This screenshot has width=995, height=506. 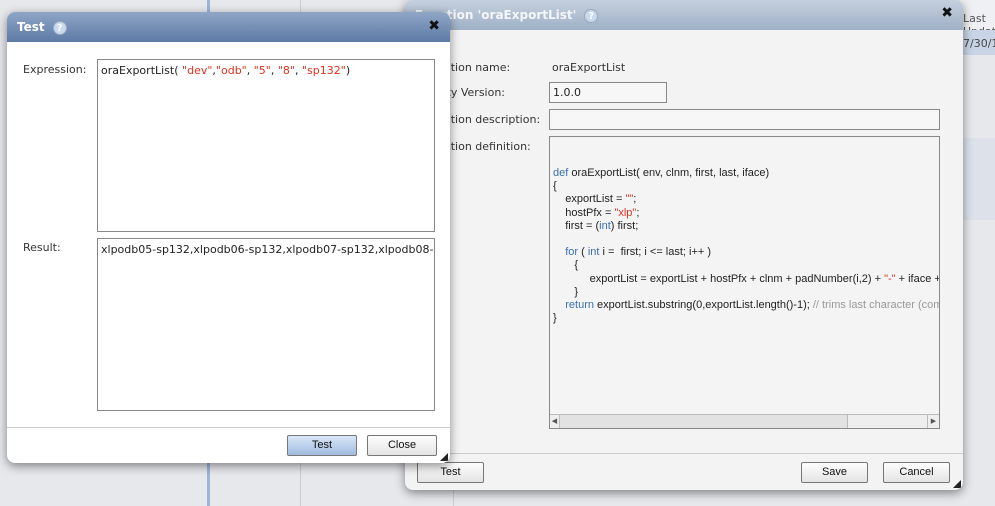 What do you see at coordinates (42, 247) in the screenshot?
I see `result-label: Result:` at bounding box center [42, 247].